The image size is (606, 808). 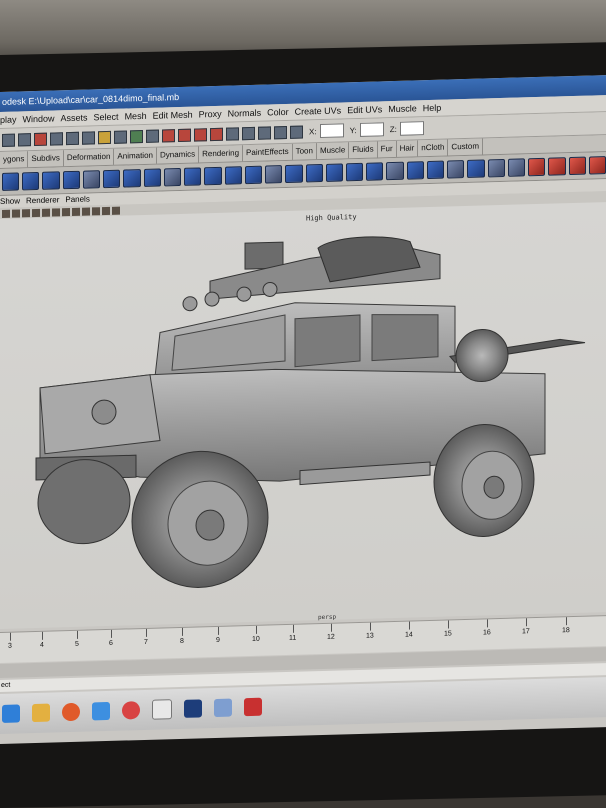 What do you see at coordinates (106, 117) in the screenshot?
I see `menu-item: Select` at bounding box center [106, 117].